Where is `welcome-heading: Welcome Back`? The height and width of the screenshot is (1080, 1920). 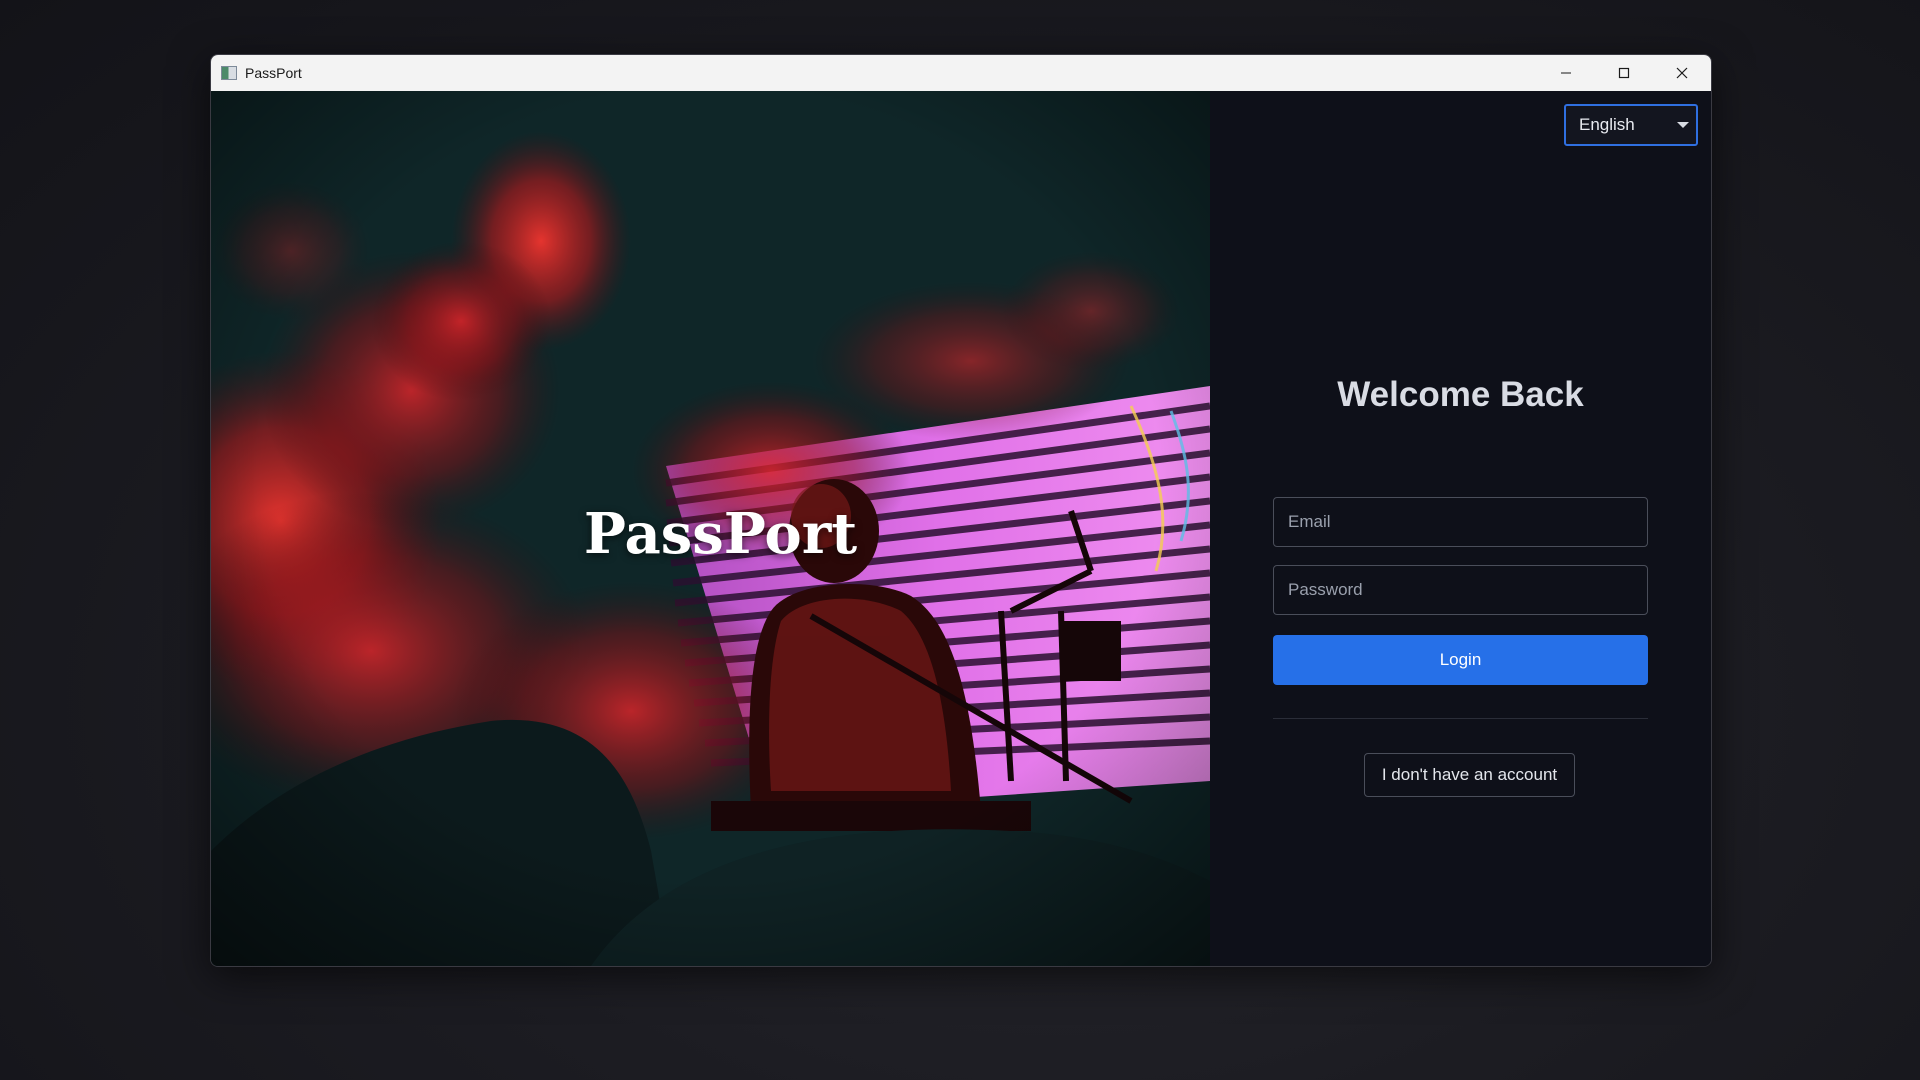 welcome-heading: Welcome Back is located at coordinates (1460, 394).